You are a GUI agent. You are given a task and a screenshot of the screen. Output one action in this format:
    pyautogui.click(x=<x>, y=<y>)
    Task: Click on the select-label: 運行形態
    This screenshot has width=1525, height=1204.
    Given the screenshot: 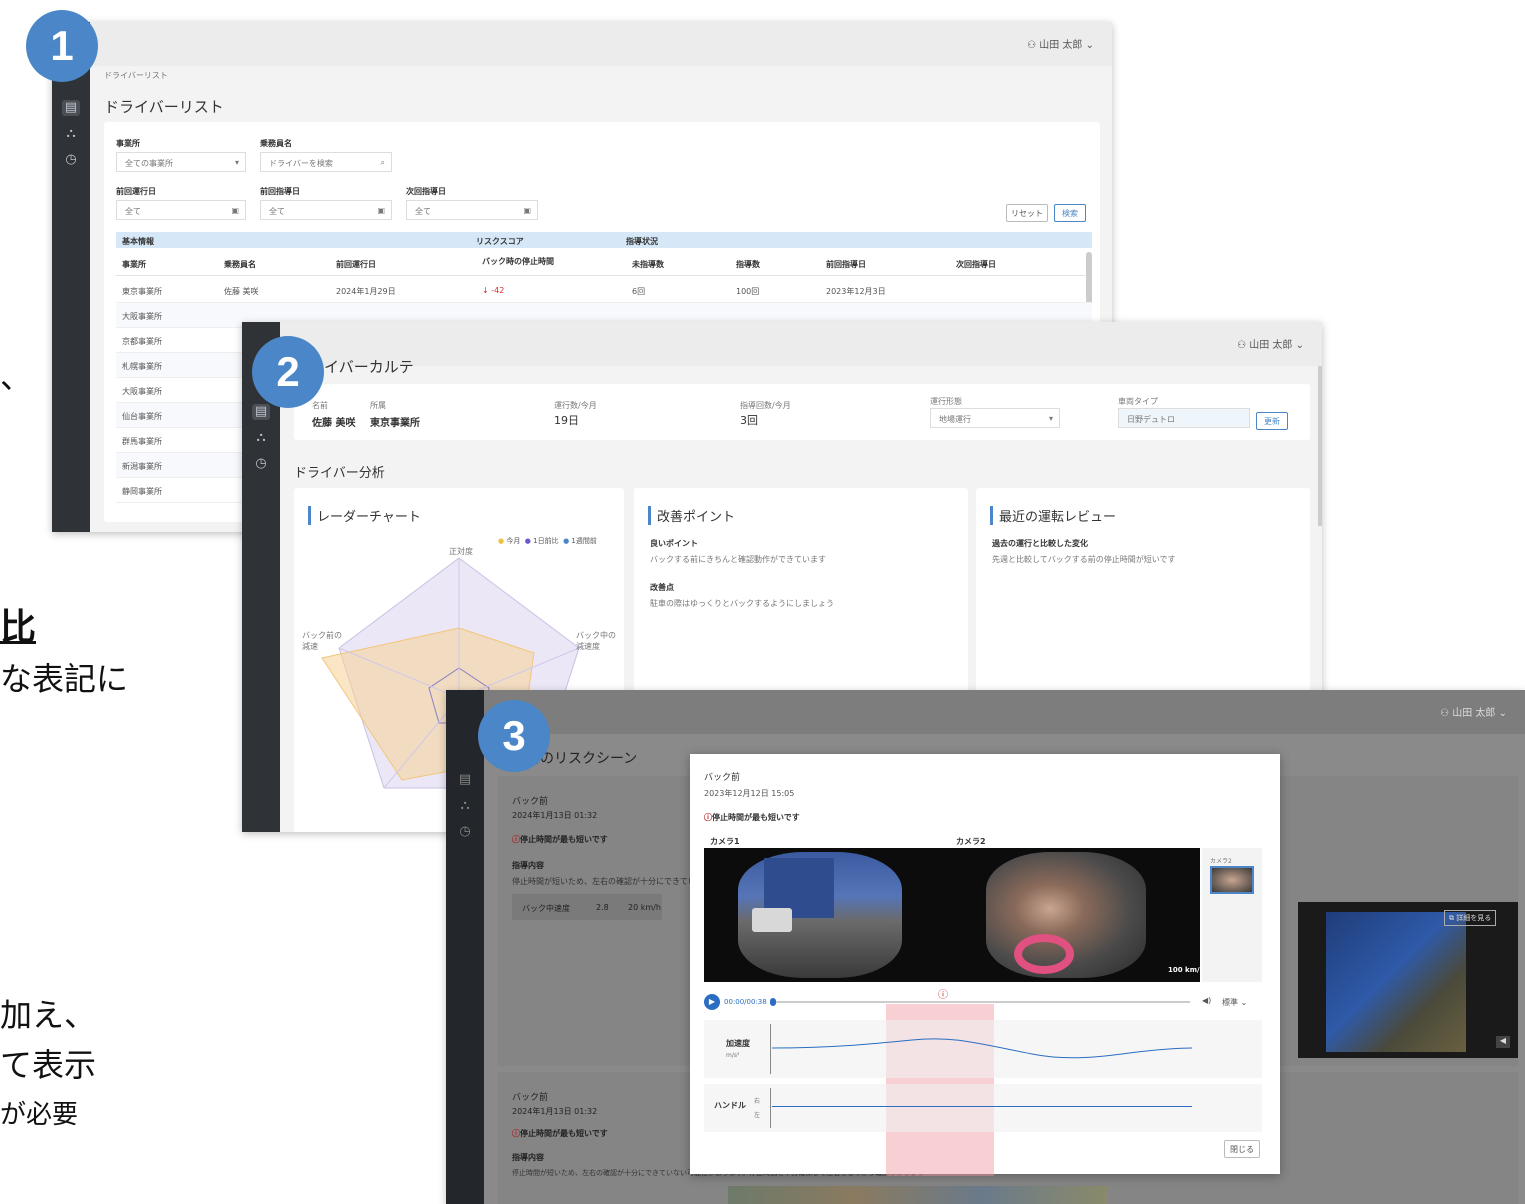 What is the action you would take?
    pyautogui.click(x=946, y=401)
    